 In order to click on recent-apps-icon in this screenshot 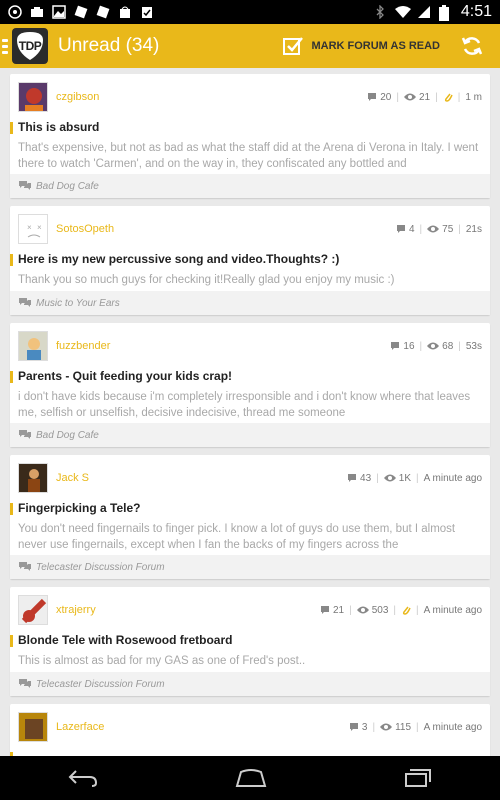, I will do `click(418, 778)`.